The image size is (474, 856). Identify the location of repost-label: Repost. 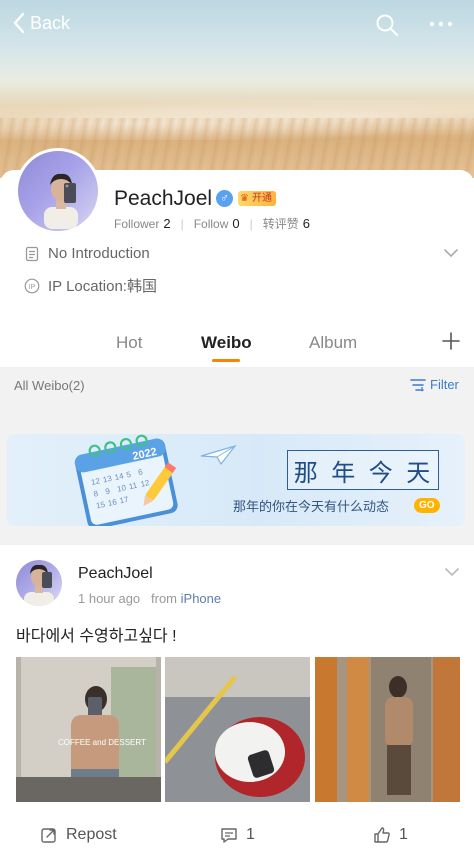
(91, 834).